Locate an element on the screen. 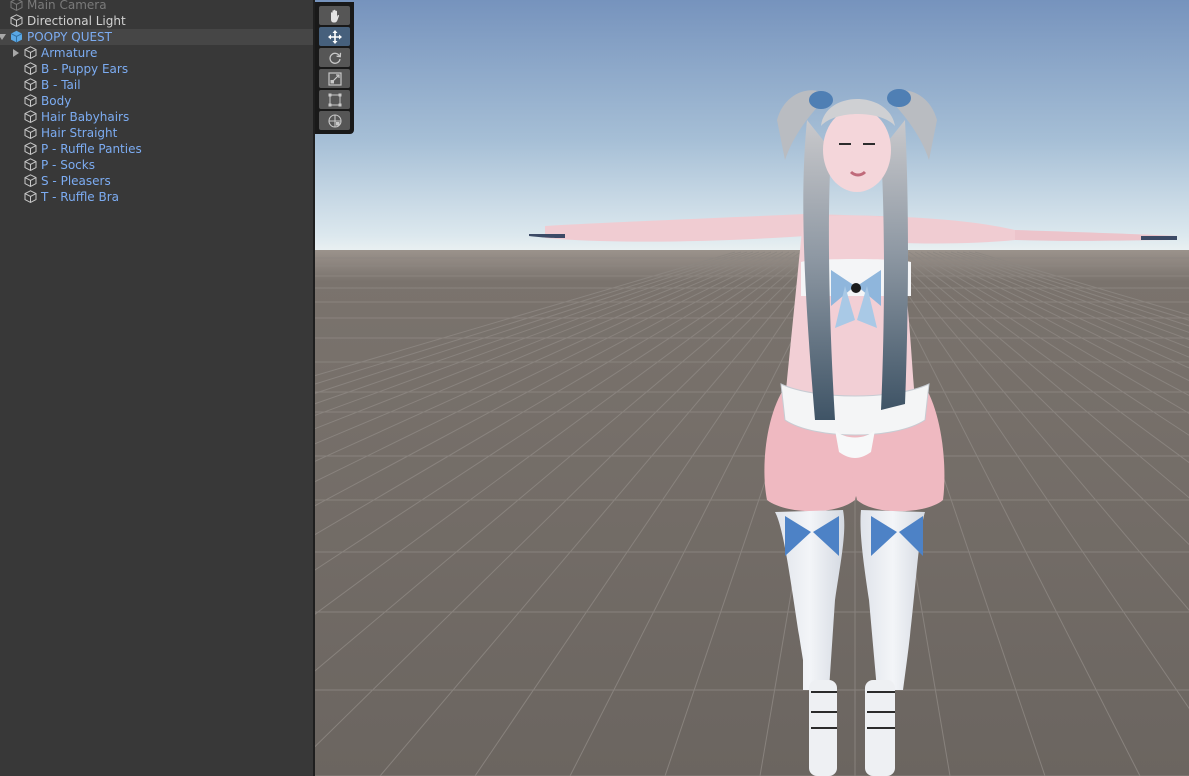  transform-tool-button is located at coordinates (334, 120).